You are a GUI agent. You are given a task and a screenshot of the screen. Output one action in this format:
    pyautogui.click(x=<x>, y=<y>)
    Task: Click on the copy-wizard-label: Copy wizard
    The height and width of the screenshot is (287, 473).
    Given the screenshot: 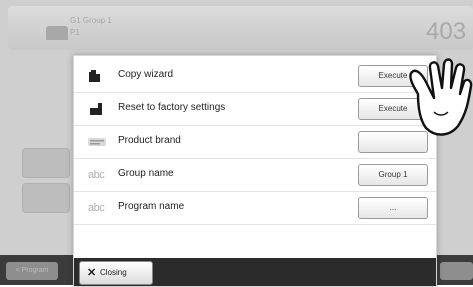 What is the action you would take?
    pyautogui.click(x=146, y=74)
    